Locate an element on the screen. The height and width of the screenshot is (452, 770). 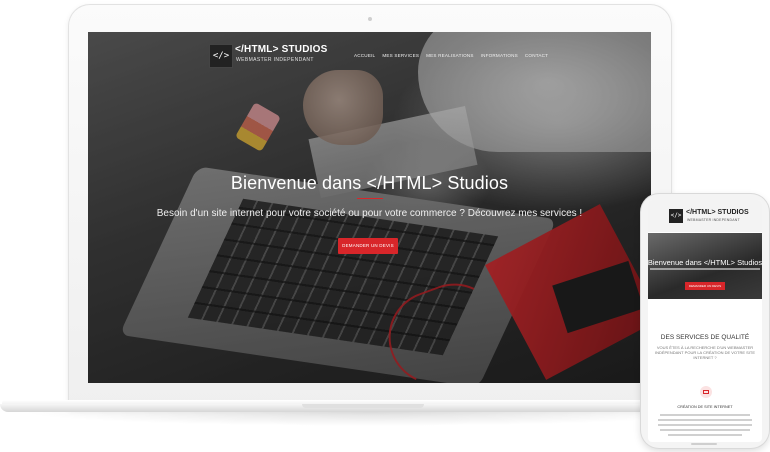
site-tagline: WEBMASTER INDEPENDANT is located at coordinates (275, 60).